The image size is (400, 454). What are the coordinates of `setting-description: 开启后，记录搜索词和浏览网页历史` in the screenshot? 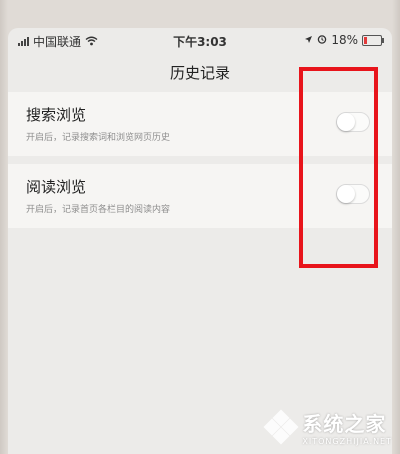 It's located at (98, 138).